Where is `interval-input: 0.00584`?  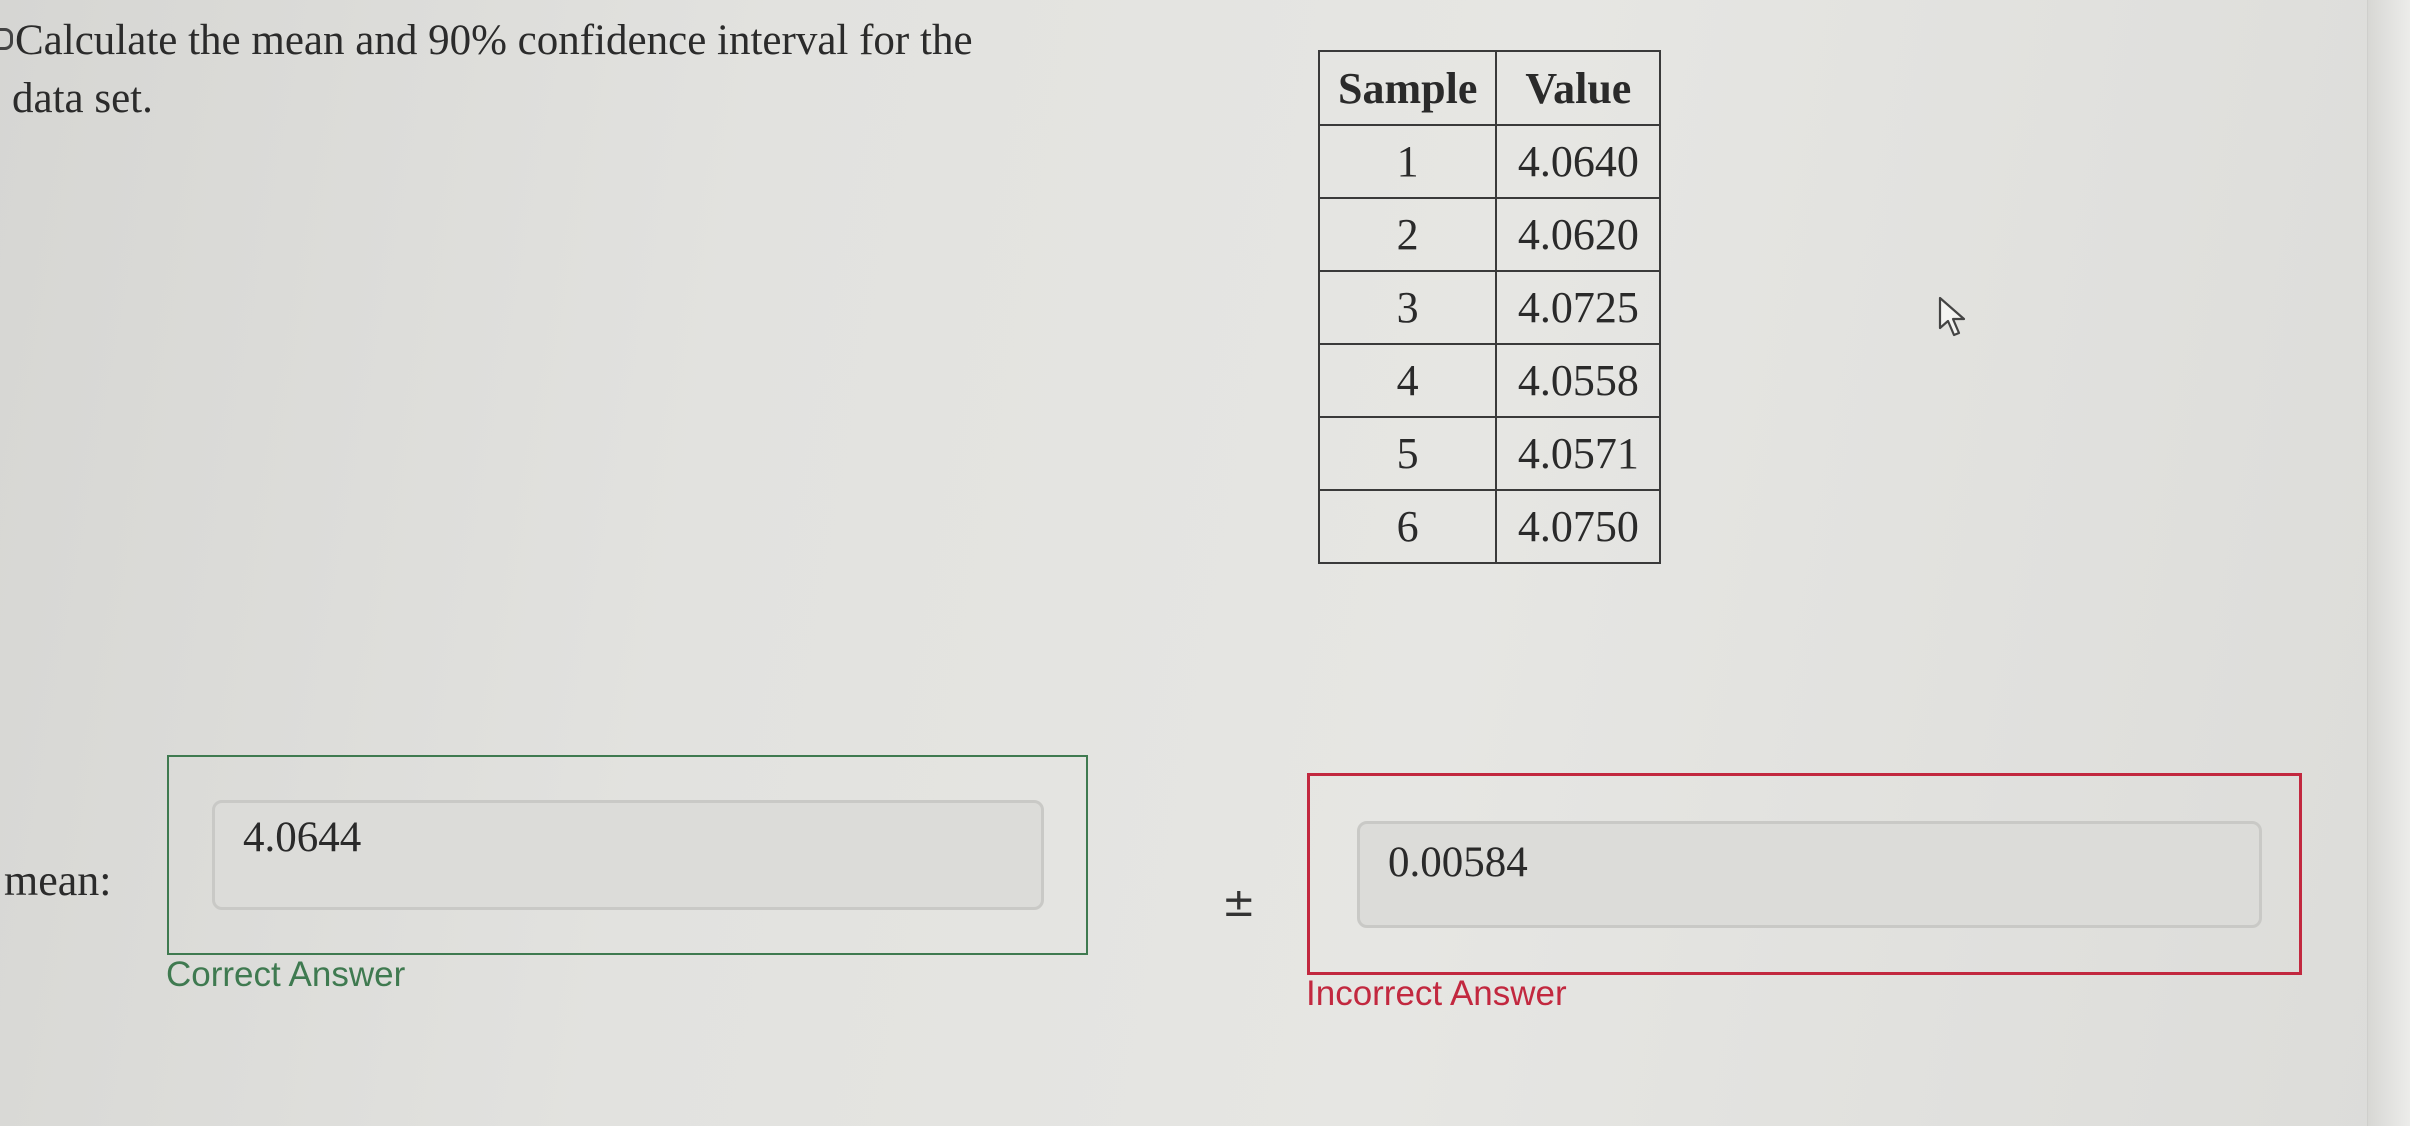
interval-input: 0.00584 is located at coordinates (1809, 874).